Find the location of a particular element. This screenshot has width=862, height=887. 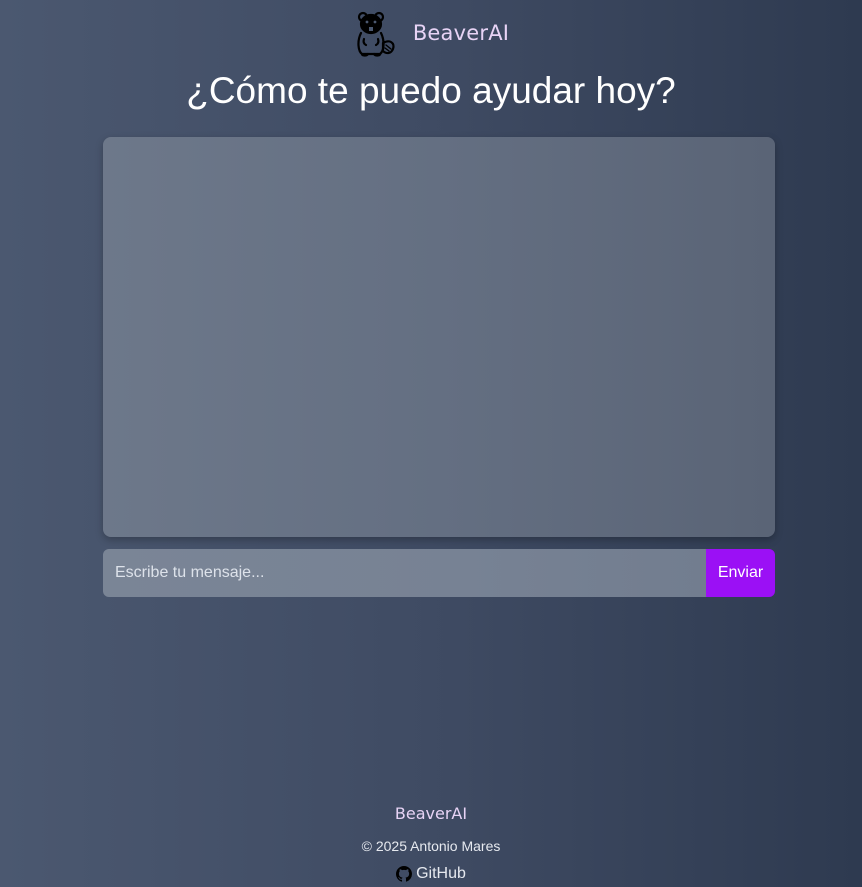

app-header: BeaverAI is located at coordinates (431, 33).